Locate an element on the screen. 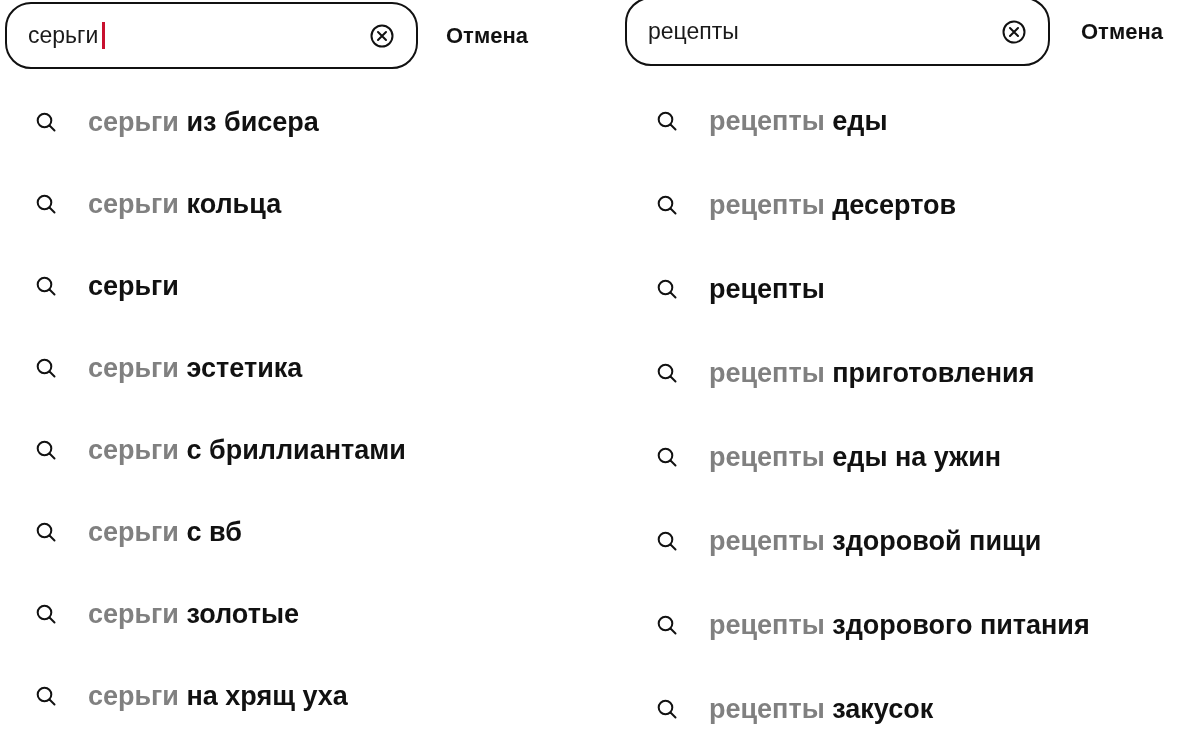 This screenshot has height=739, width=1200. suggestion-link: рецепты приготовления is located at coordinates (872, 373).